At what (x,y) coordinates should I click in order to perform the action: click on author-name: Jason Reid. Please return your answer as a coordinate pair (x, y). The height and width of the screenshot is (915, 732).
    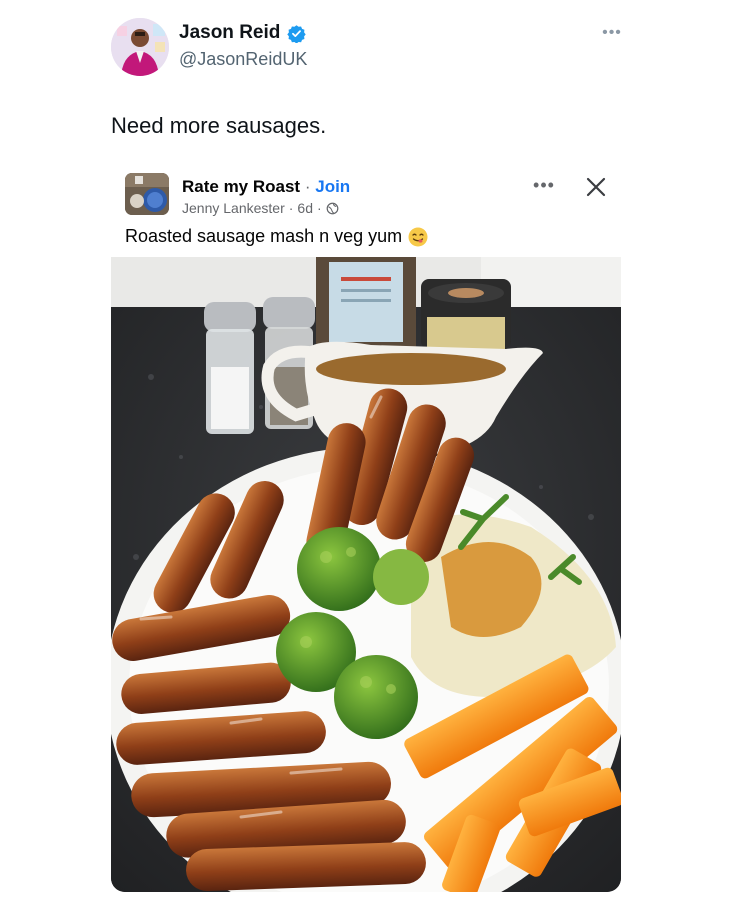
    Looking at the image, I should click on (243, 33).